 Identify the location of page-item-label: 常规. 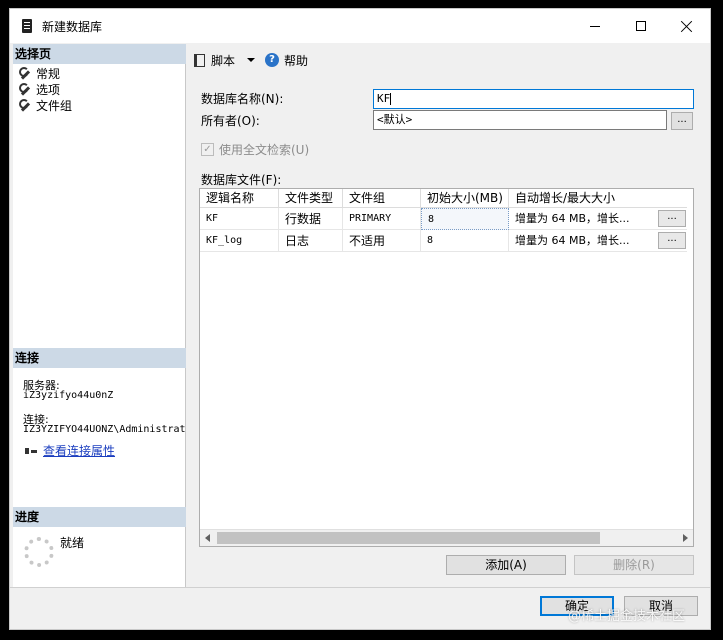
(48, 73).